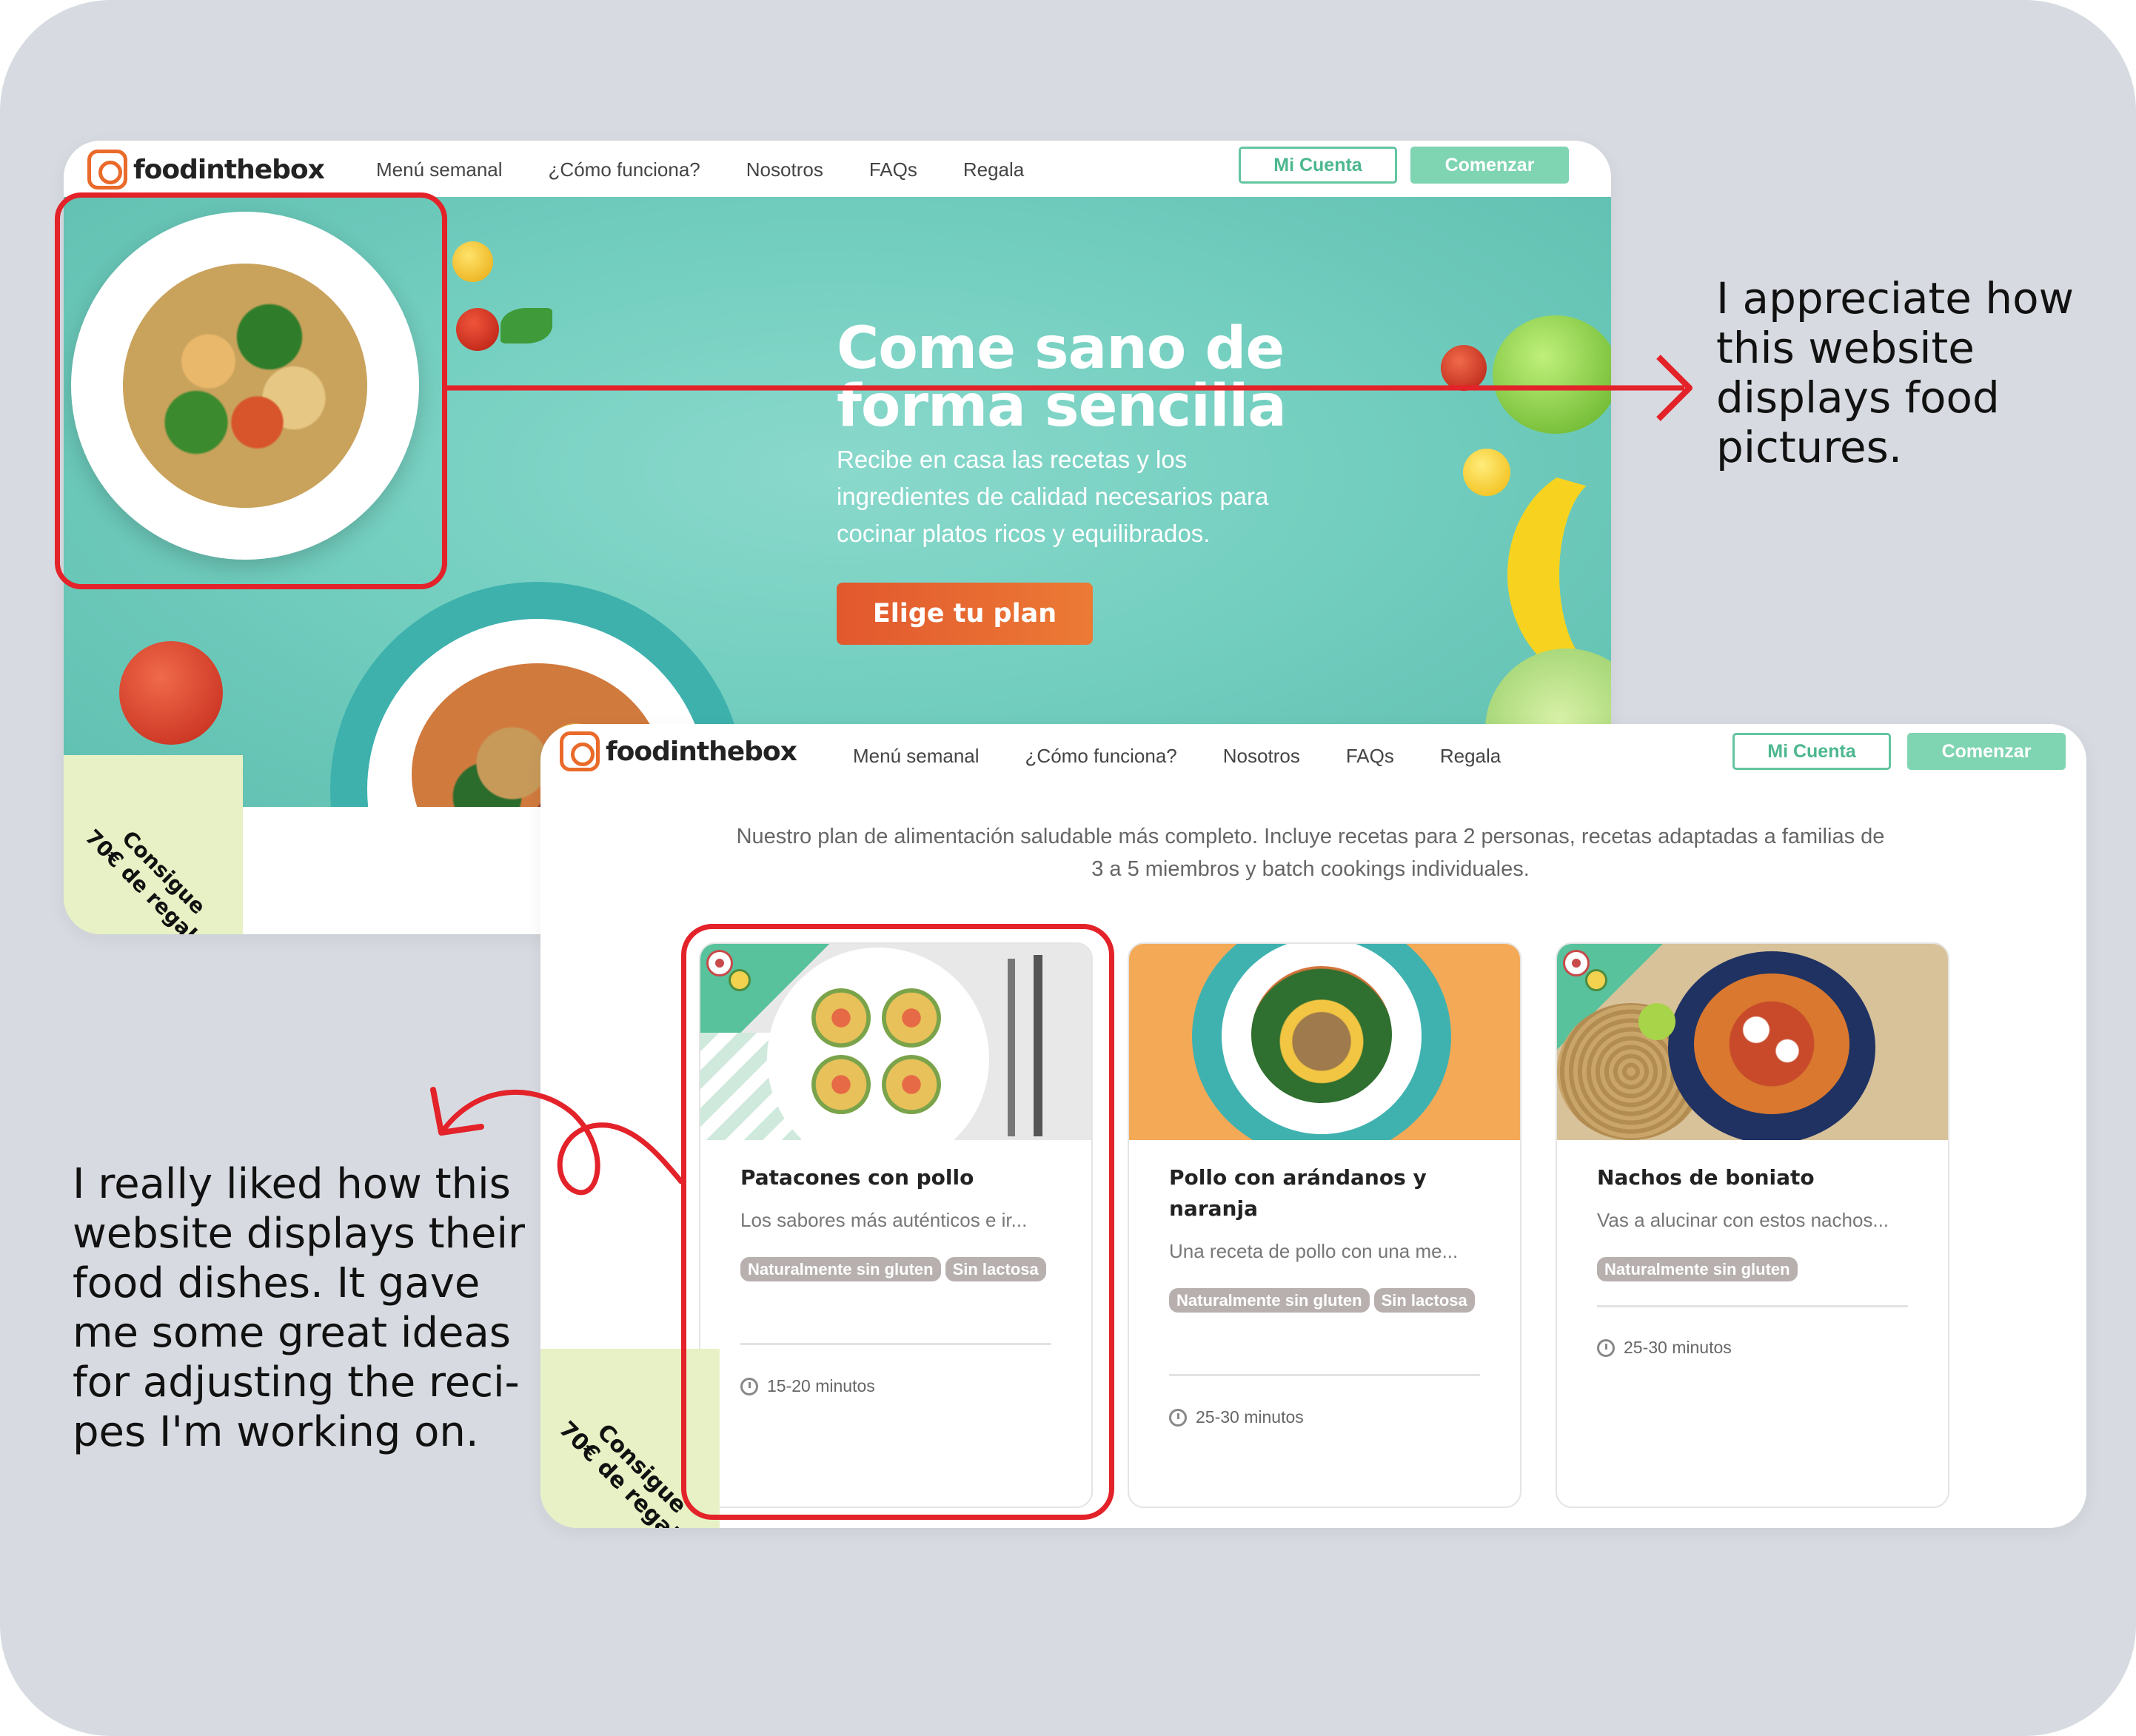 The width and height of the screenshot is (2136, 1736). Describe the element at coordinates (457, 1111) in the screenshot. I see `arrowhead-note2` at that location.